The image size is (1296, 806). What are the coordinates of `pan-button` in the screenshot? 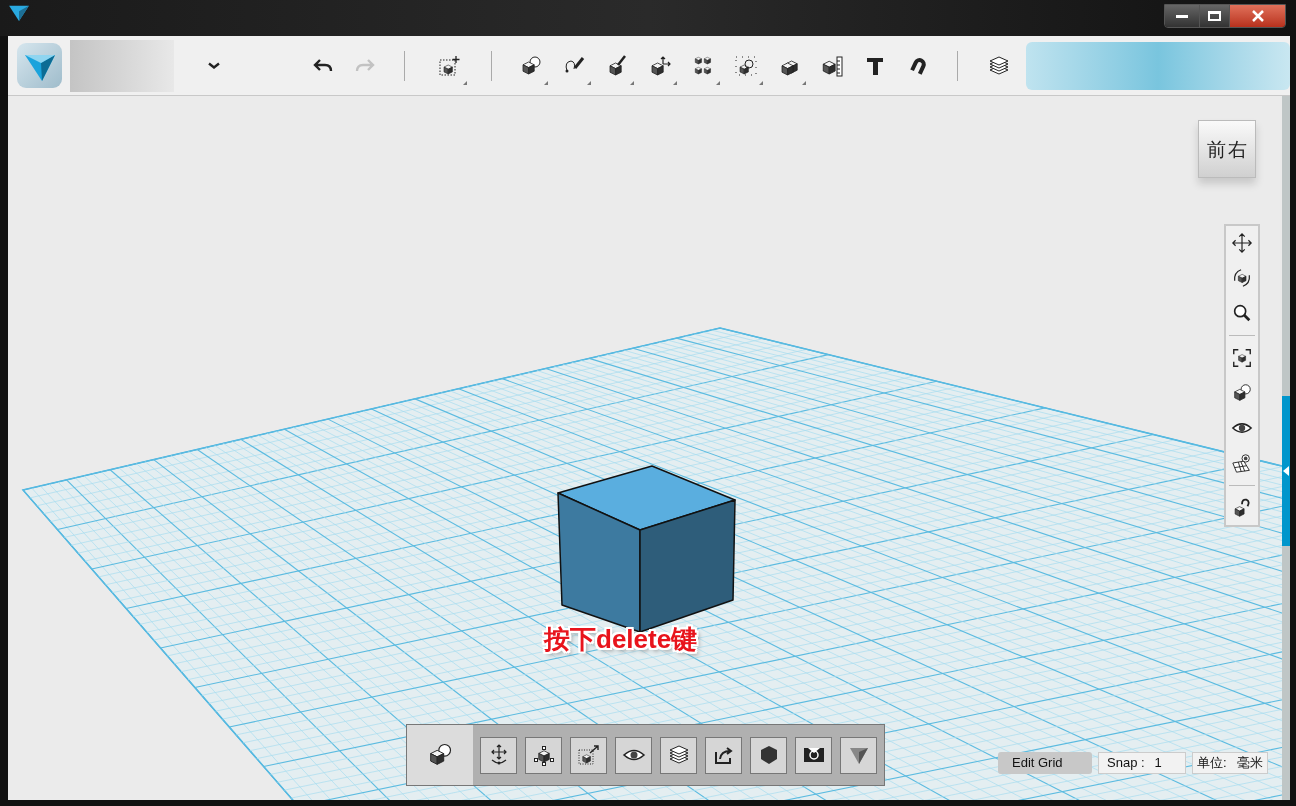 It's located at (1242, 243).